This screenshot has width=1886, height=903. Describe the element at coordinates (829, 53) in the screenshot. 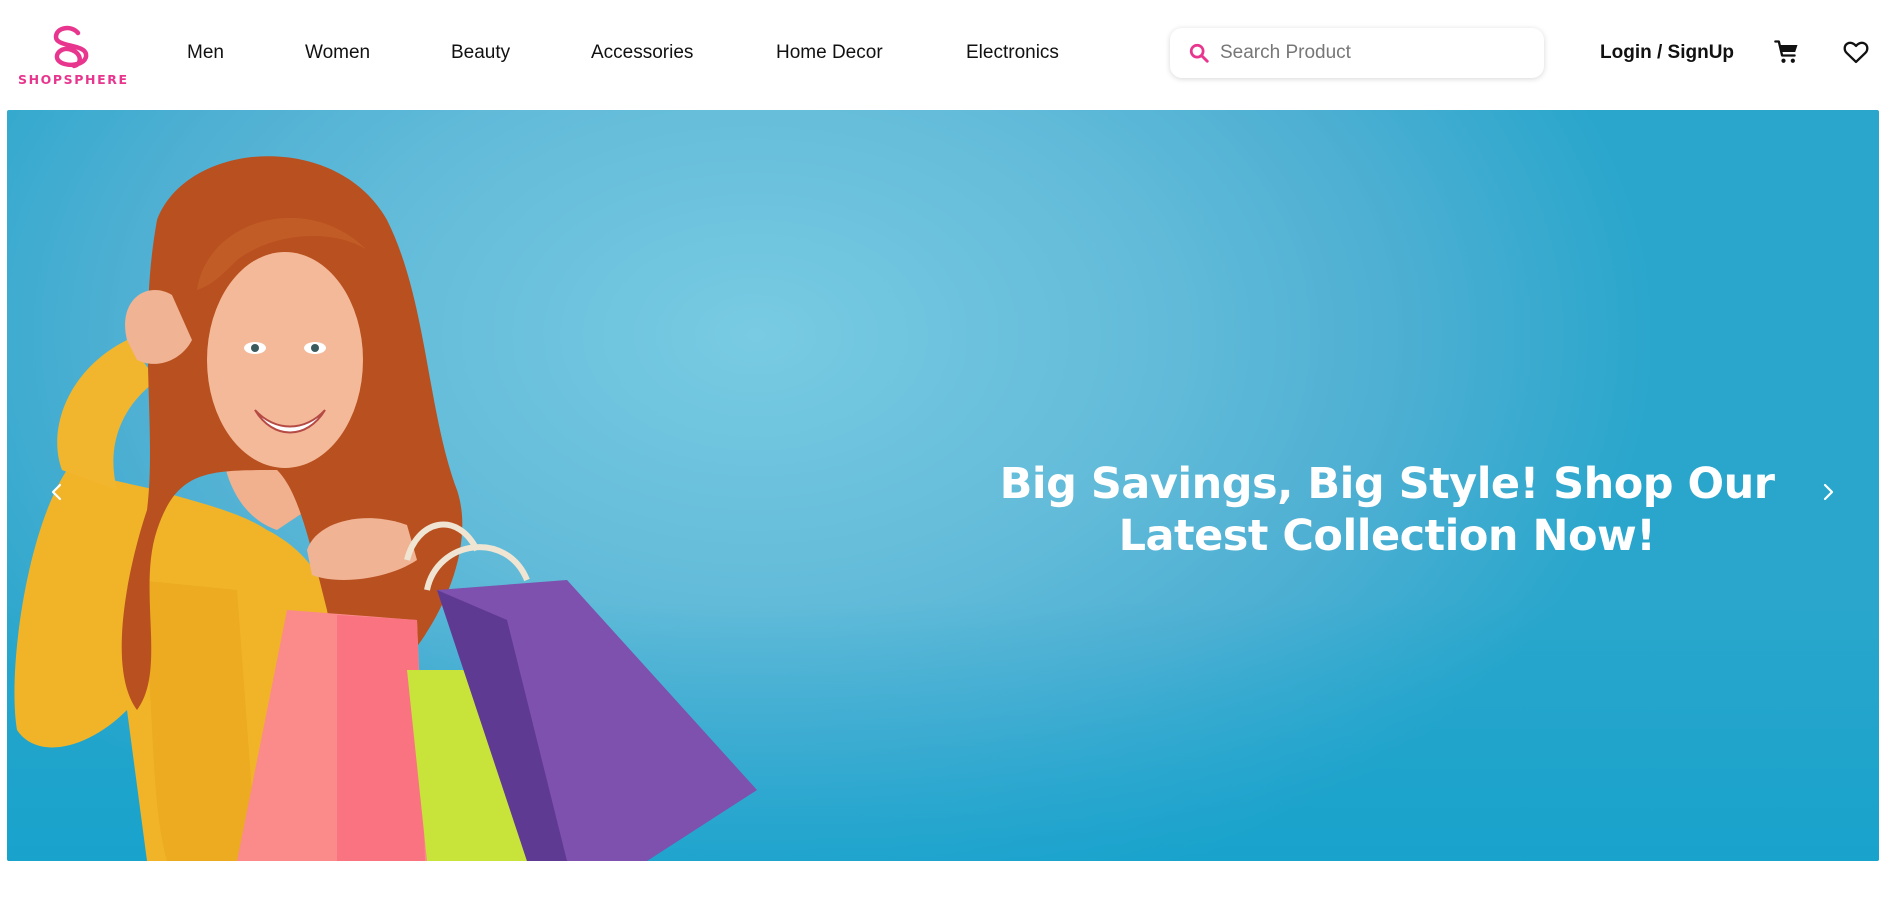

I see `nav-item-home-decor: Home Decor` at that location.